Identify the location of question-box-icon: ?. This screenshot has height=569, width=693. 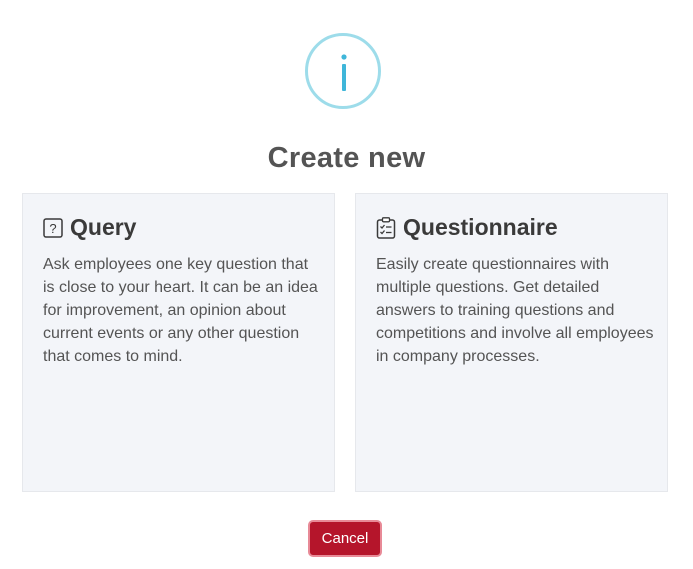
(53, 228).